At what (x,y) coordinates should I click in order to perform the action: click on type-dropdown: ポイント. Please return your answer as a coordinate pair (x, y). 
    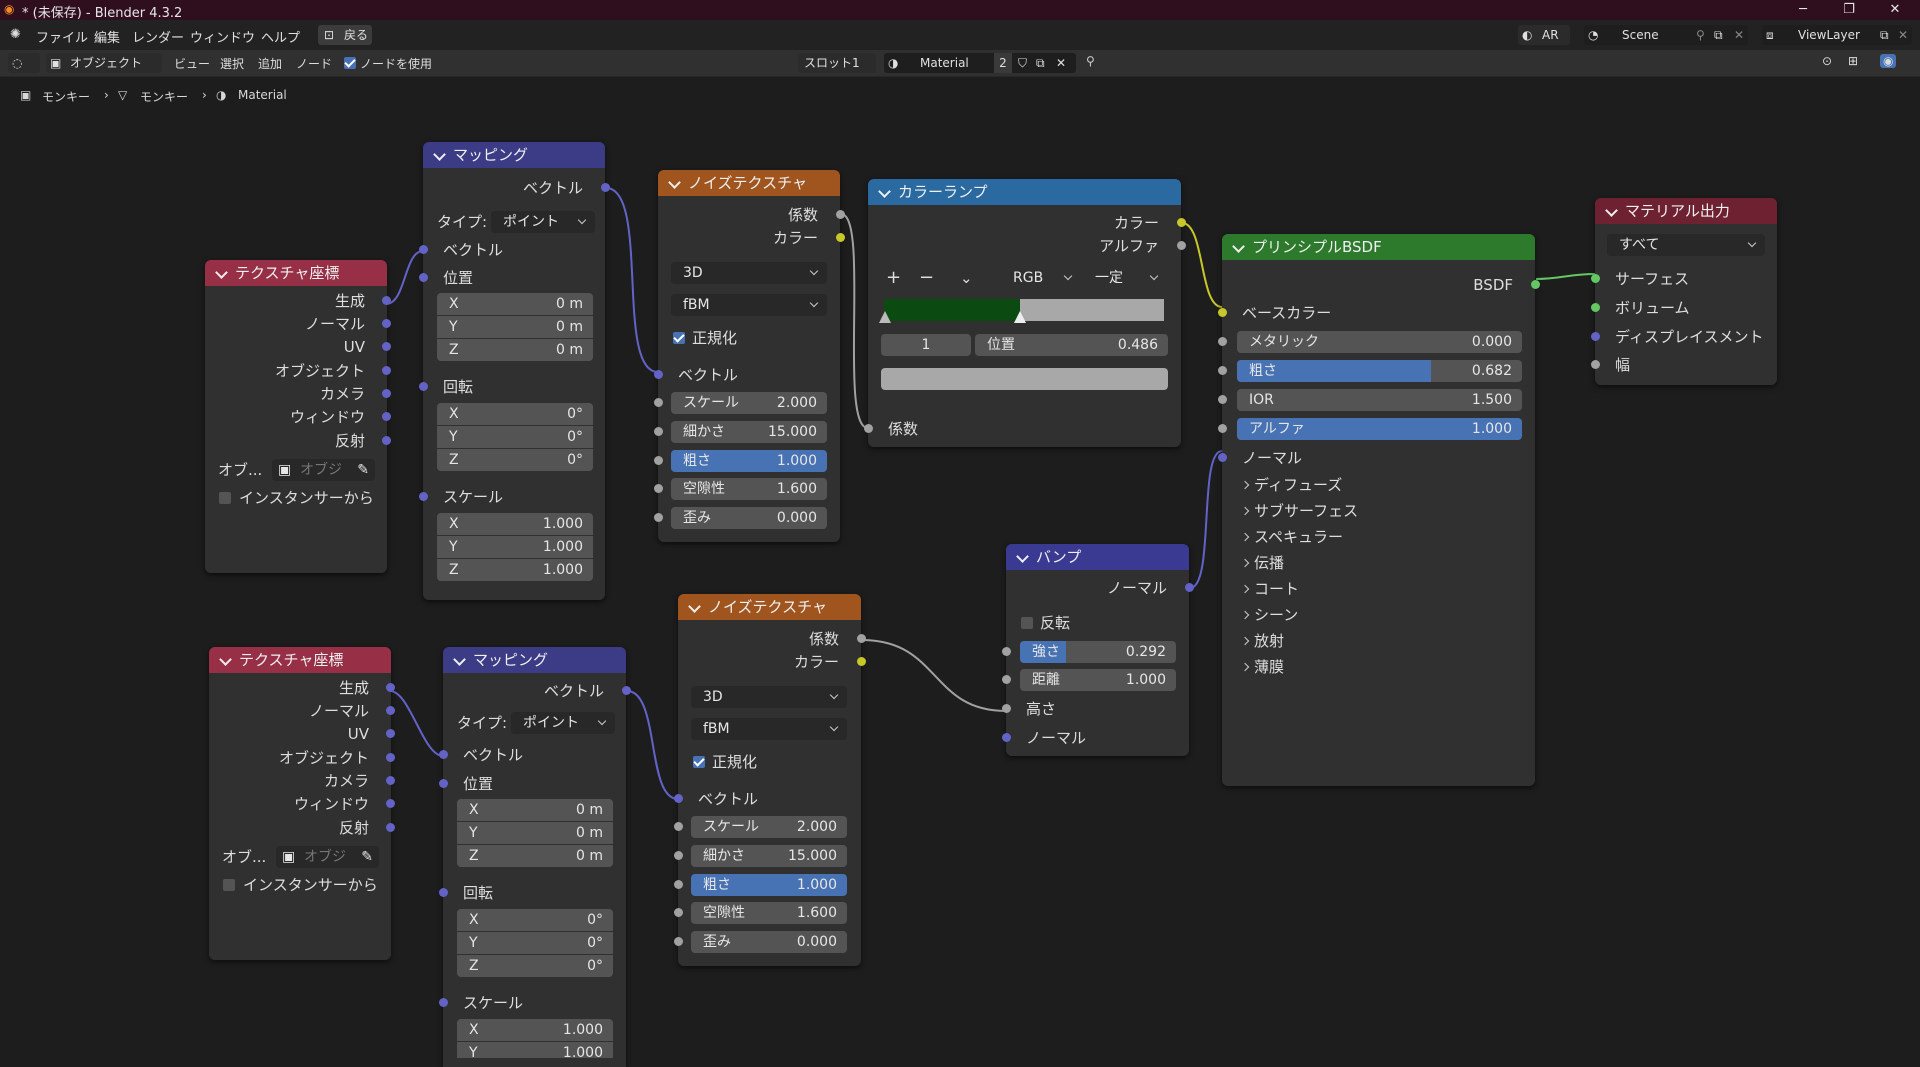
    Looking at the image, I should click on (543, 222).